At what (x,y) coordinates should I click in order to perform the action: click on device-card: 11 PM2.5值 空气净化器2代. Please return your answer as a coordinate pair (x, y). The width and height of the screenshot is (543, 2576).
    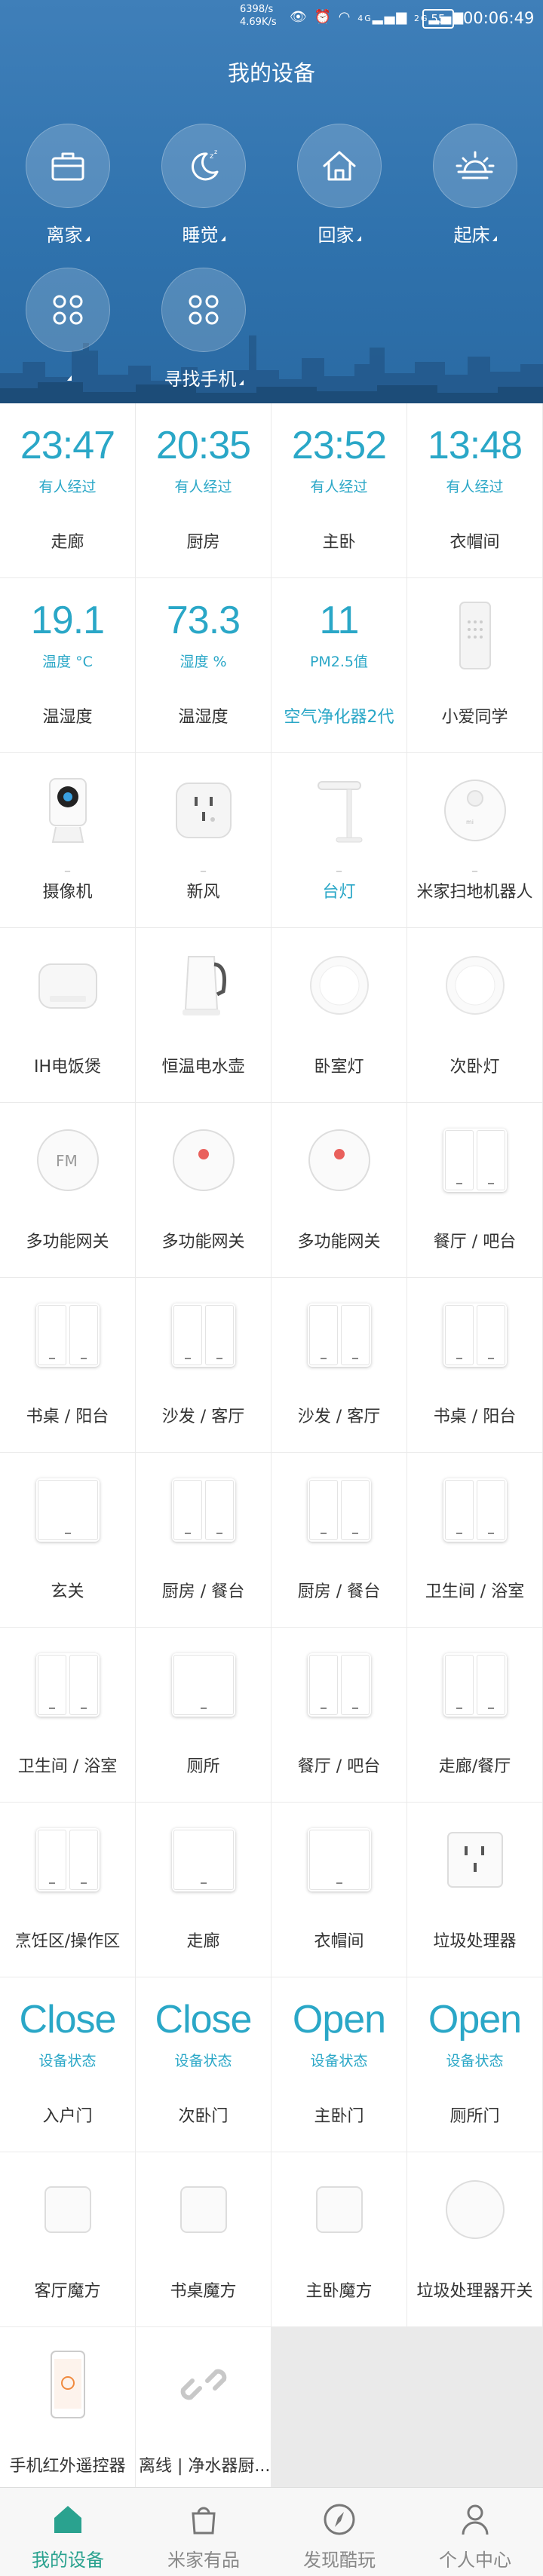
    Looking at the image, I should click on (339, 665).